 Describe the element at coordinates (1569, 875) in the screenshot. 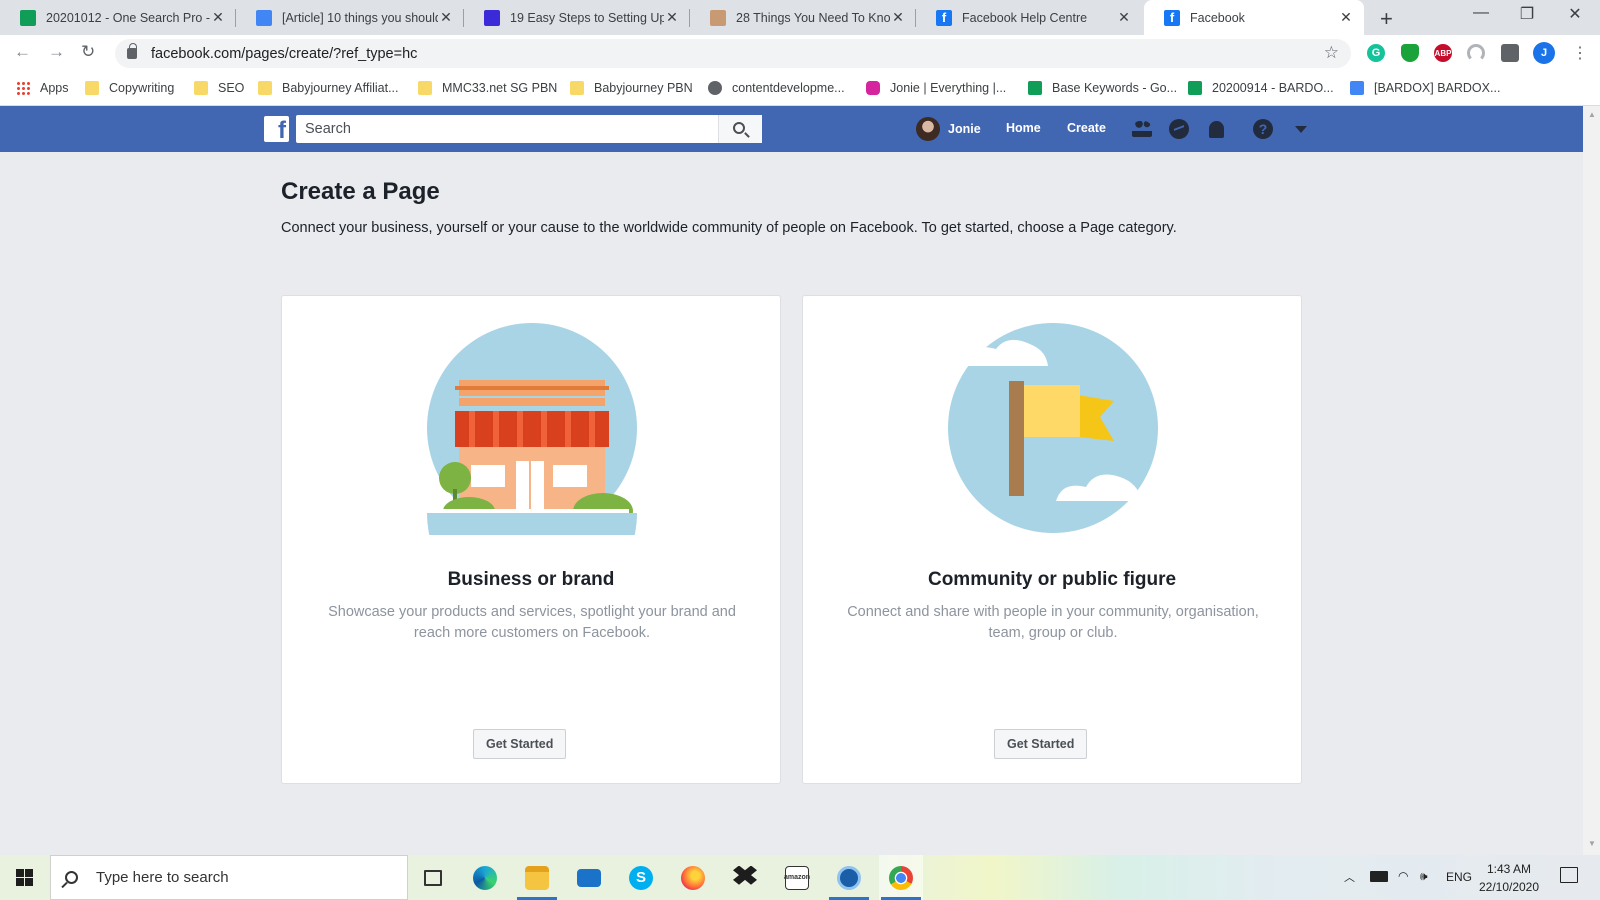

I see `action-center-icon` at that location.